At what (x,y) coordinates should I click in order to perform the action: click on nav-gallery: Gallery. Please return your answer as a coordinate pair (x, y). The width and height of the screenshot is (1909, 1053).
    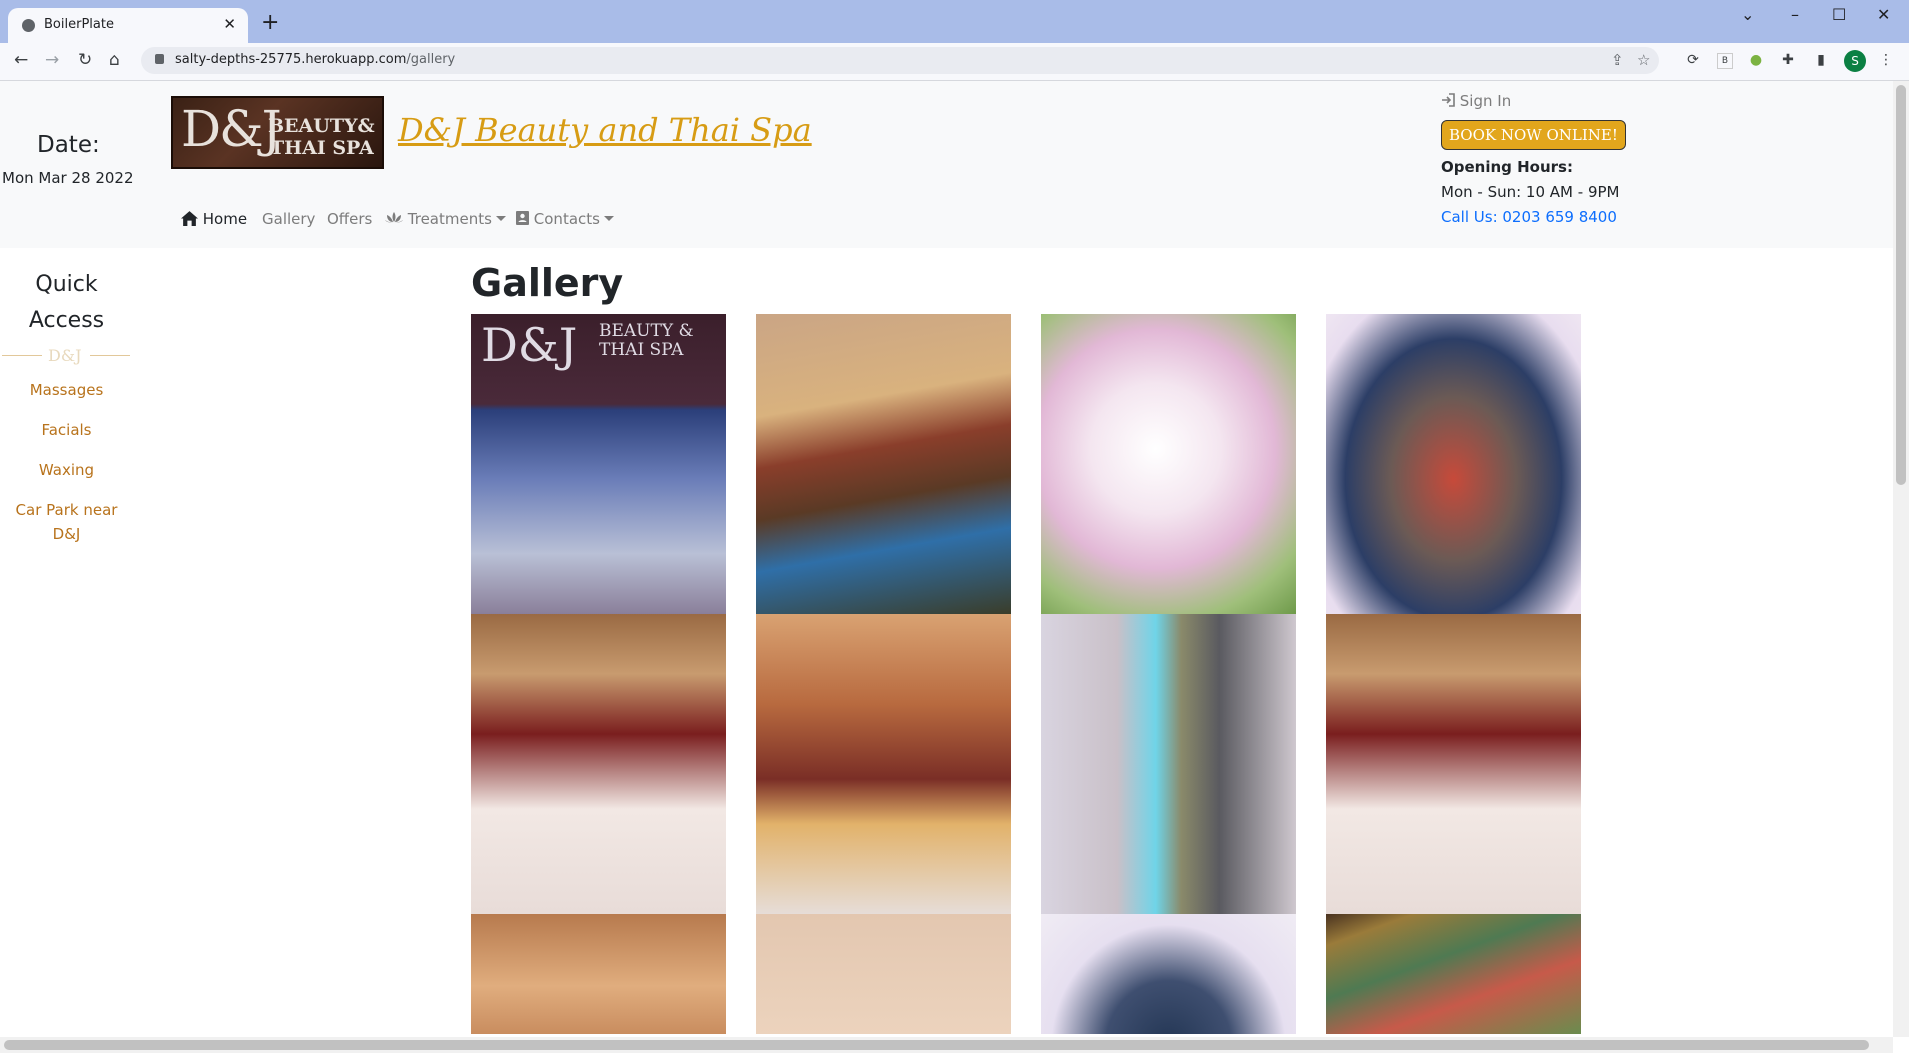
    Looking at the image, I should click on (288, 219).